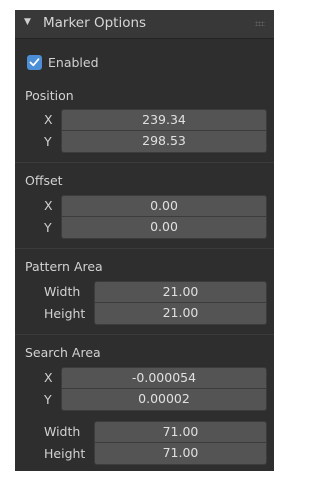 The image size is (320, 477). I want to click on panel-header: ▼ Marker Options, so click(144, 24).